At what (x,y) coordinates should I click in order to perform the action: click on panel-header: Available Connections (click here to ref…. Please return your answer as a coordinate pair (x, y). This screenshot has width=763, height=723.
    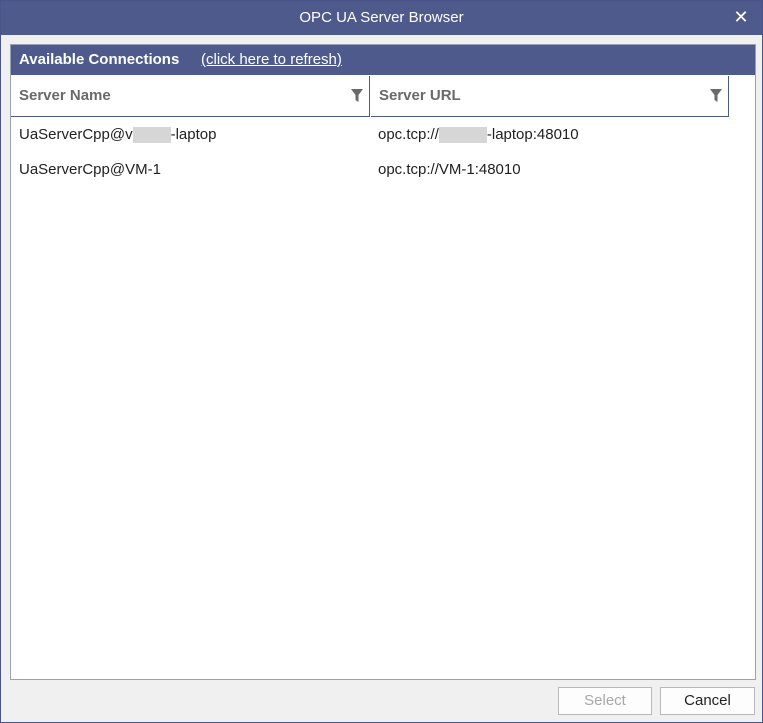
    Looking at the image, I should click on (383, 60).